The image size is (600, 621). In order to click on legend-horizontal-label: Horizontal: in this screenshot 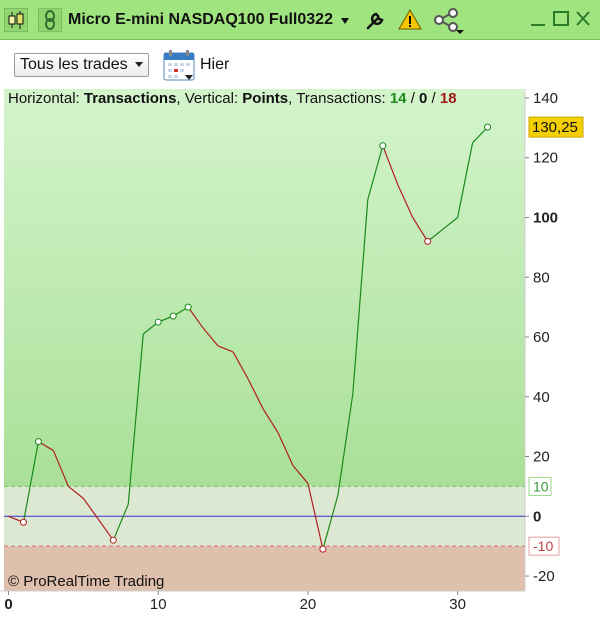, I will do `click(46, 98)`.